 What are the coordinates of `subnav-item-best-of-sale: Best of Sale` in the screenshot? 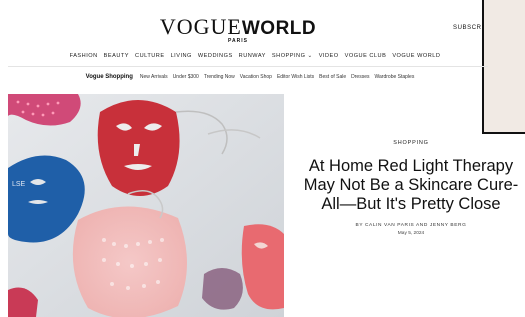 It's located at (332, 77).